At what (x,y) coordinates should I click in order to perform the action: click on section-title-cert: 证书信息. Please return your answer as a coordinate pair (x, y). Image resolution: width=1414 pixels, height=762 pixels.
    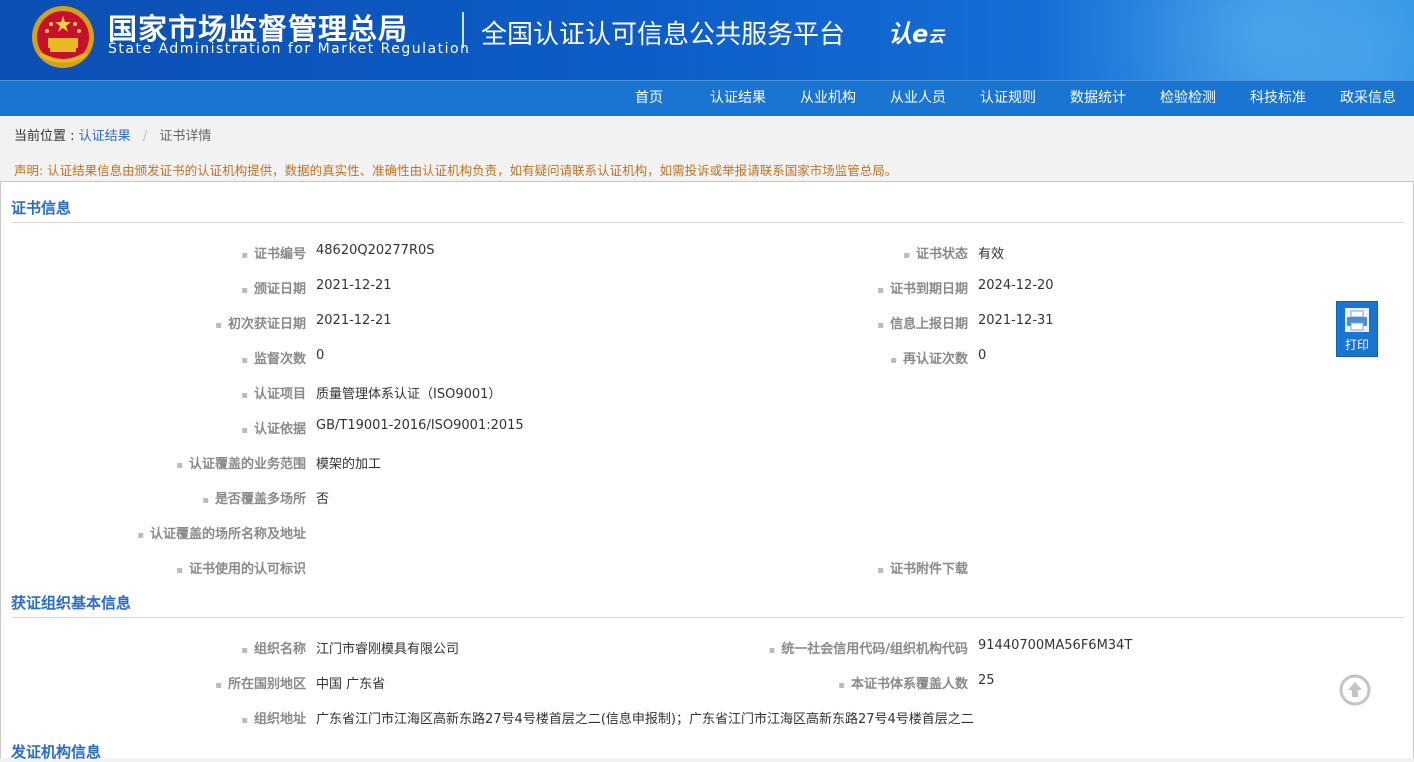
    Looking at the image, I should click on (41, 208).